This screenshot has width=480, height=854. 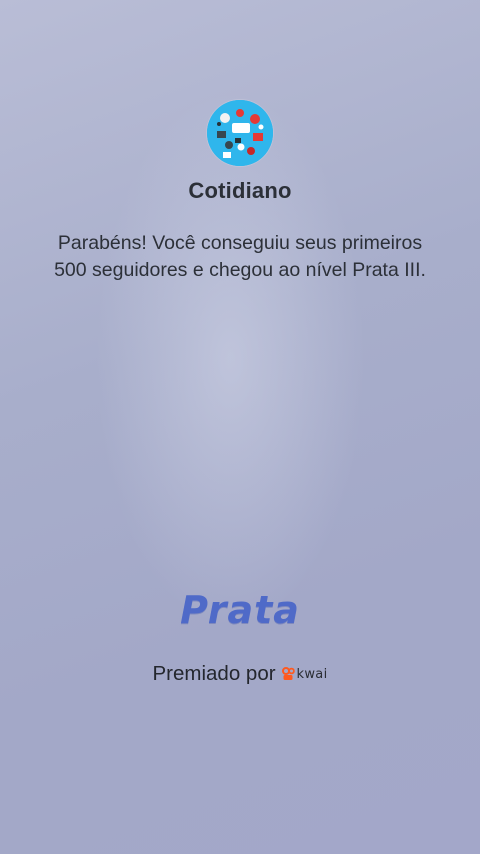 I want to click on awarded-by-row: Premiado por kwai, so click(x=240, y=674).